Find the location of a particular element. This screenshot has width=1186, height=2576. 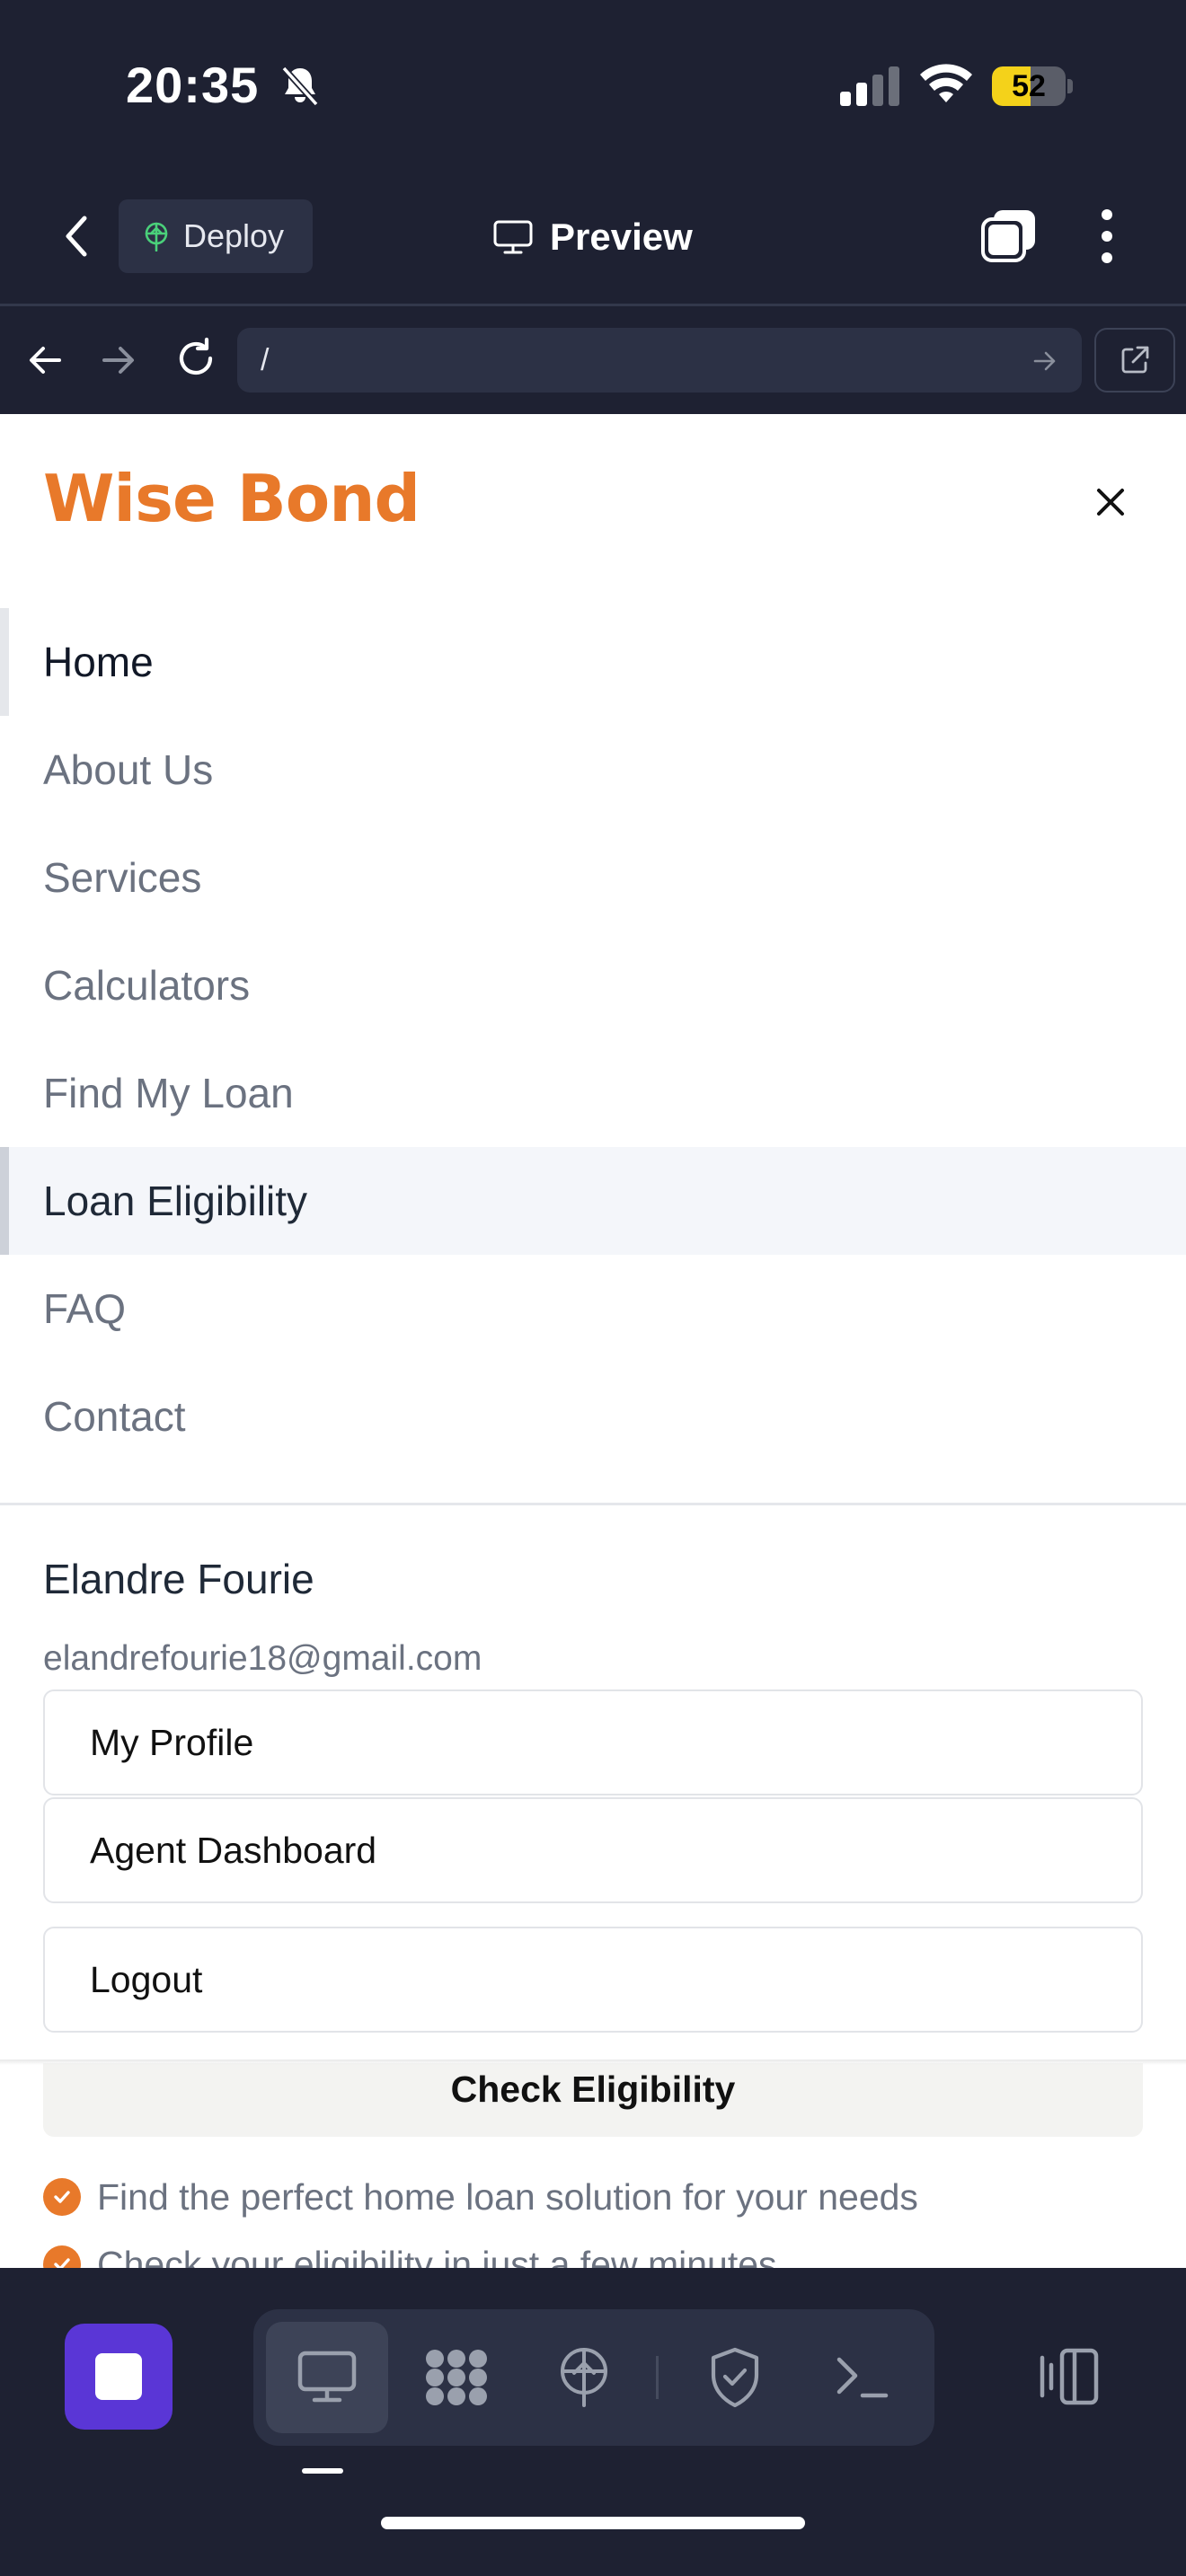

nav-item-contact: Contact is located at coordinates (593, 1416).